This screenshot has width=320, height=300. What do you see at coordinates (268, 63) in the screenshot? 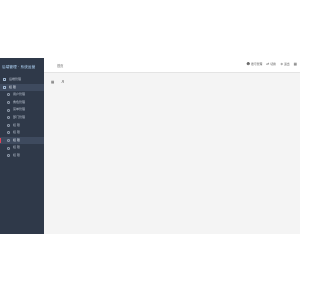
I see `switch-icon: ⇄` at bounding box center [268, 63].